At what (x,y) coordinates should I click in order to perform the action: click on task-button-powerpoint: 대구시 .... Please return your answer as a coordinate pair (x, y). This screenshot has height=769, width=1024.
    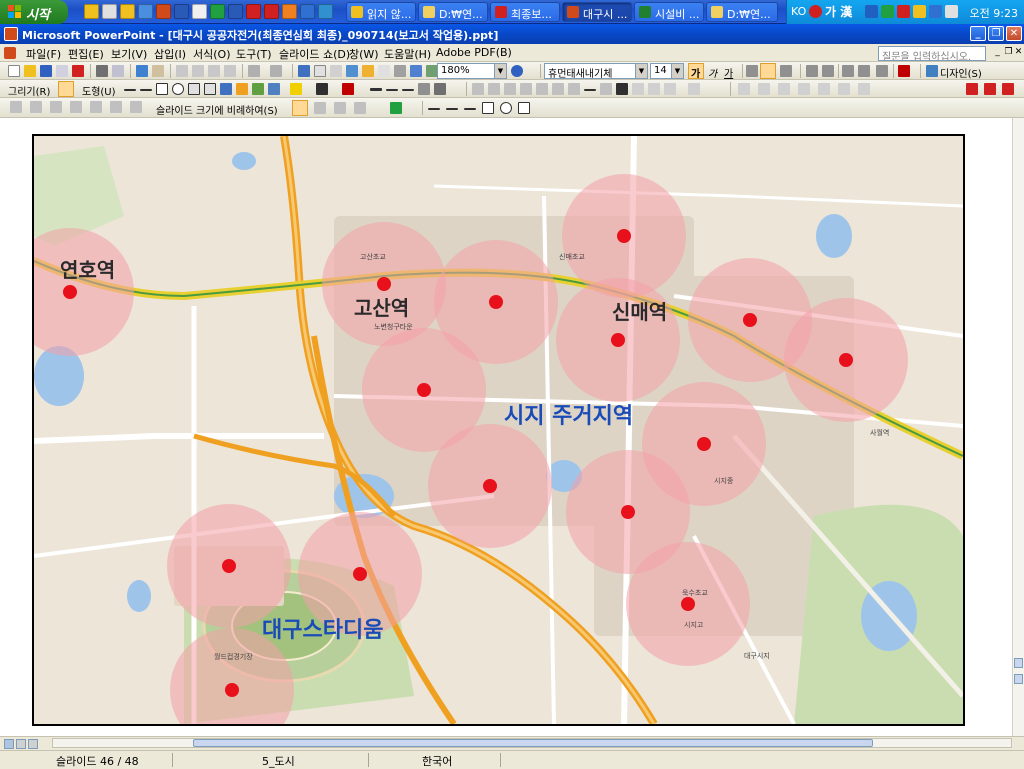
    Looking at the image, I should click on (597, 12).